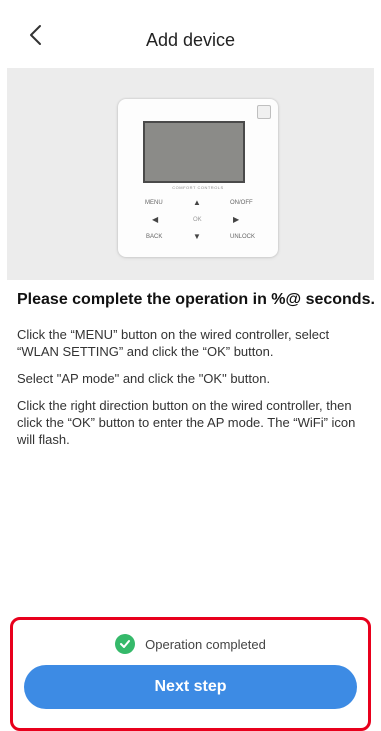 The width and height of the screenshot is (381, 731). What do you see at coordinates (190, 687) in the screenshot?
I see `next-step-button: Next step` at bounding box center [190, 687].